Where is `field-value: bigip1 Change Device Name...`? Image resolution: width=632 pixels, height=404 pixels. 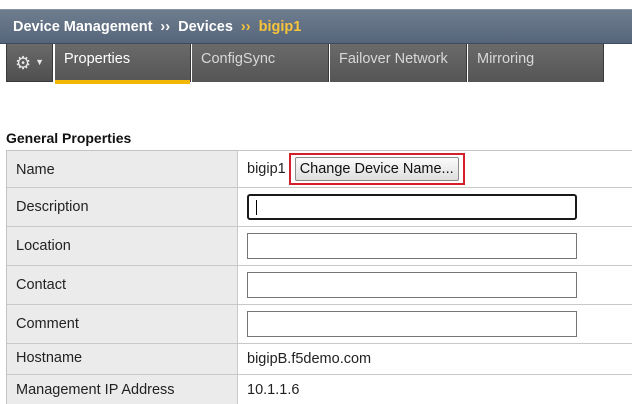
field-value: bigip1 Change Device Name... is located at coordinates (435, 169).